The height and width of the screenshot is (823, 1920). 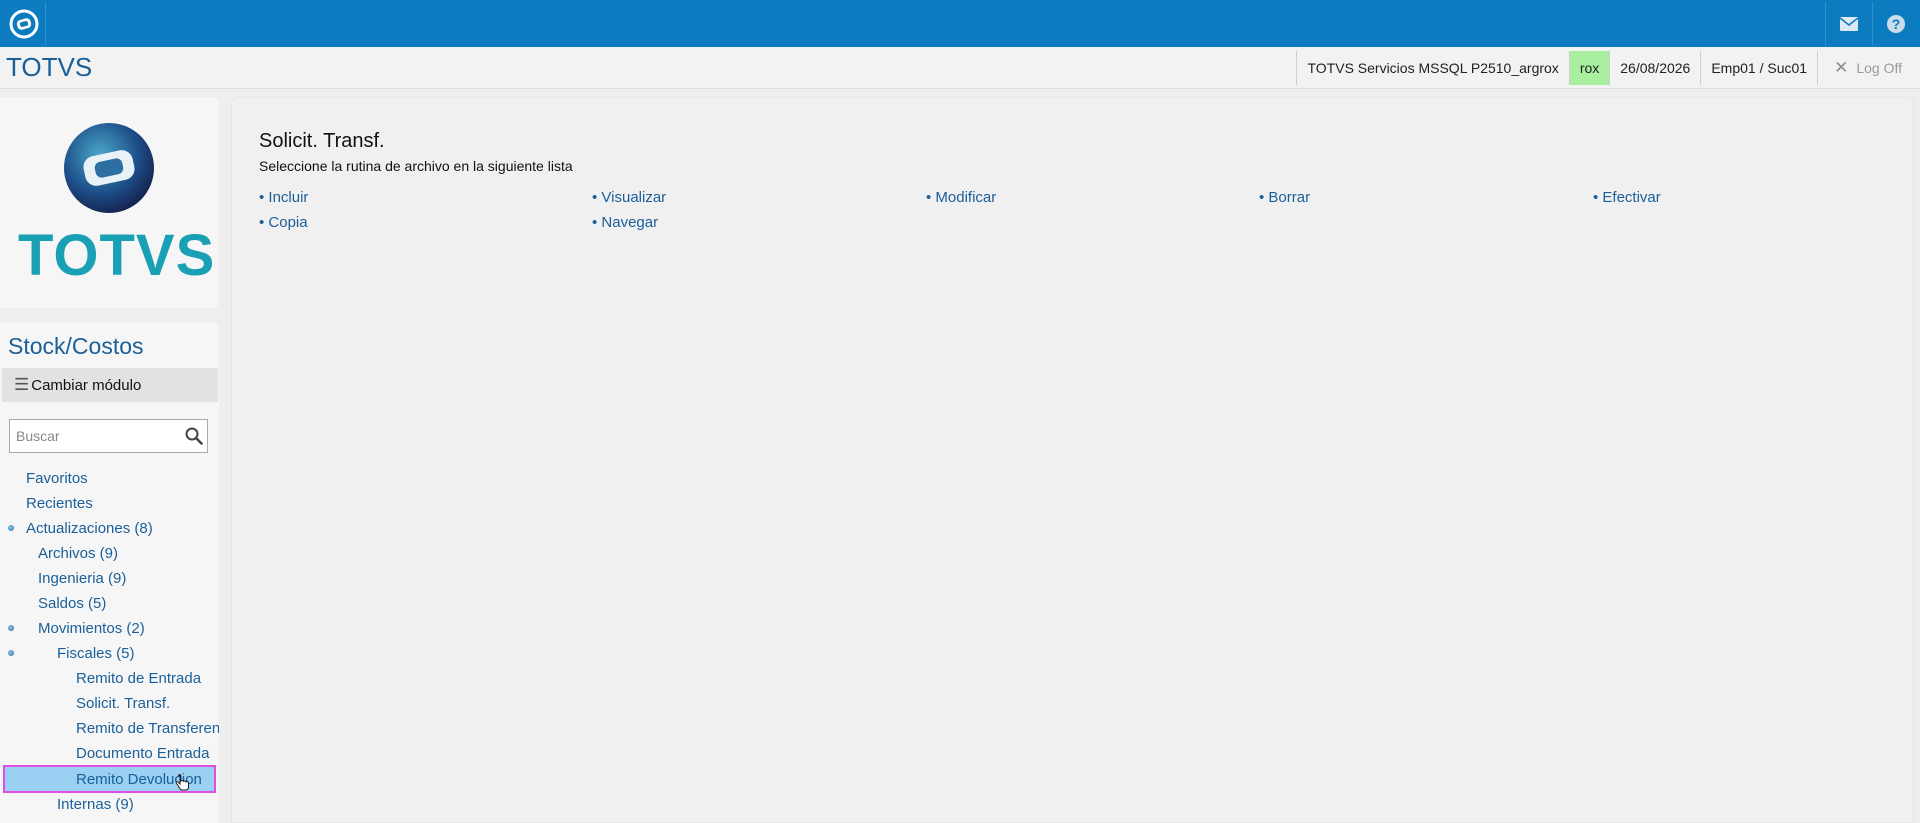 I want to click on hand-cursor-icon, so click(x=182, y=782).